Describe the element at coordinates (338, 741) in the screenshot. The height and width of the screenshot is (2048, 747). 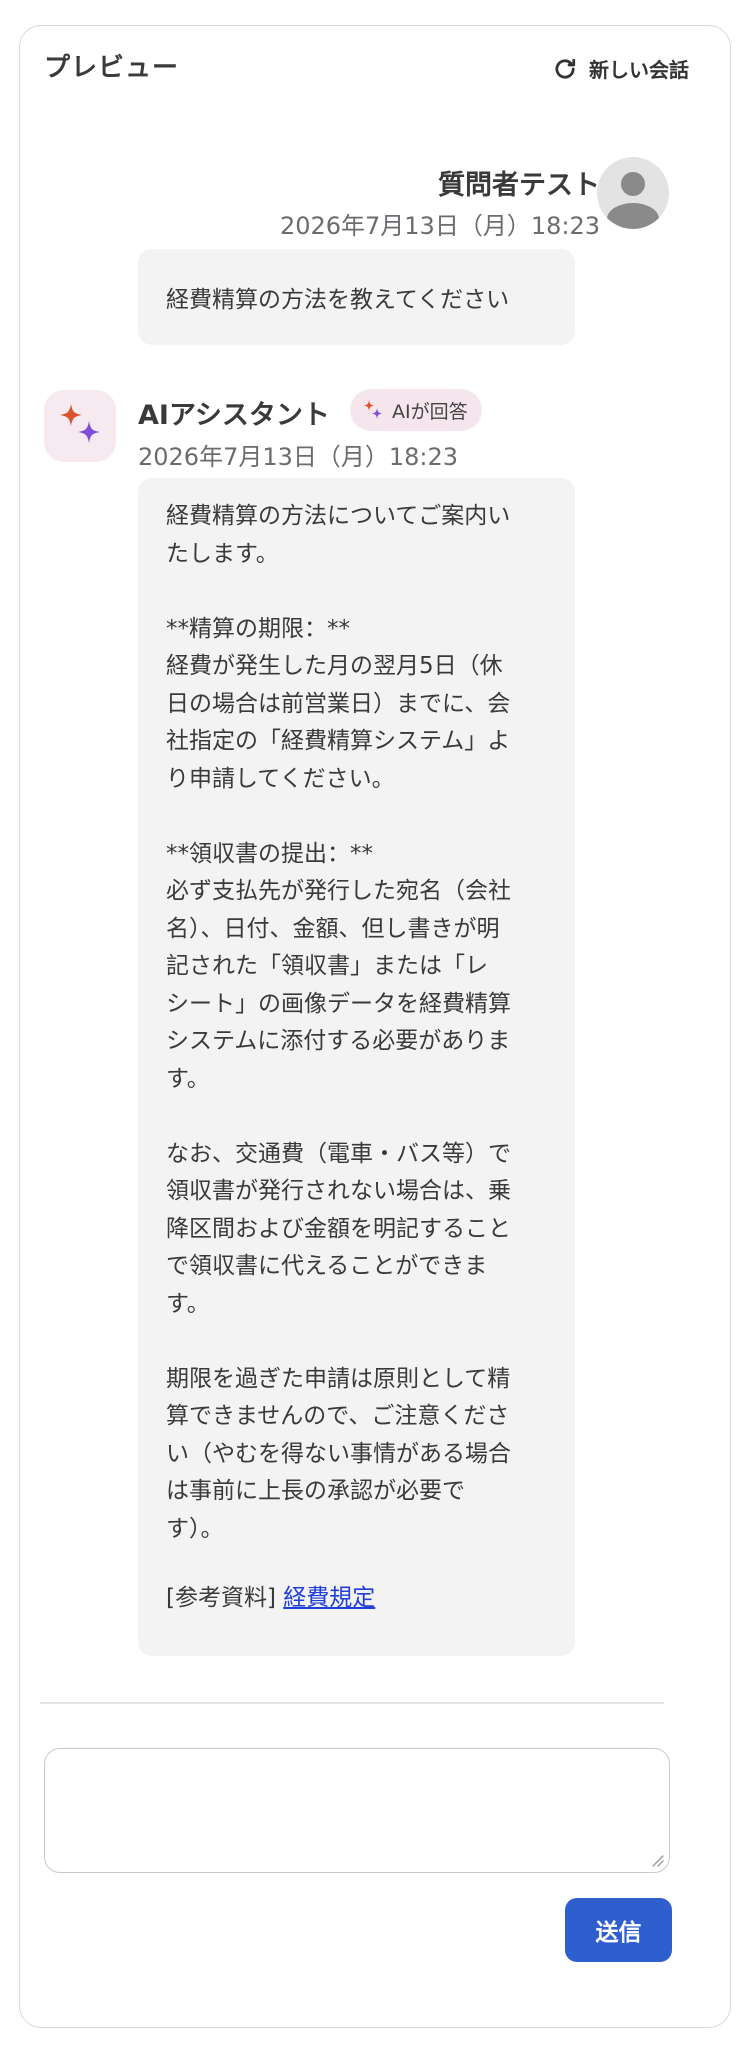
I see `answer-line: 社指定の「経費精算システム」よ` at that location.